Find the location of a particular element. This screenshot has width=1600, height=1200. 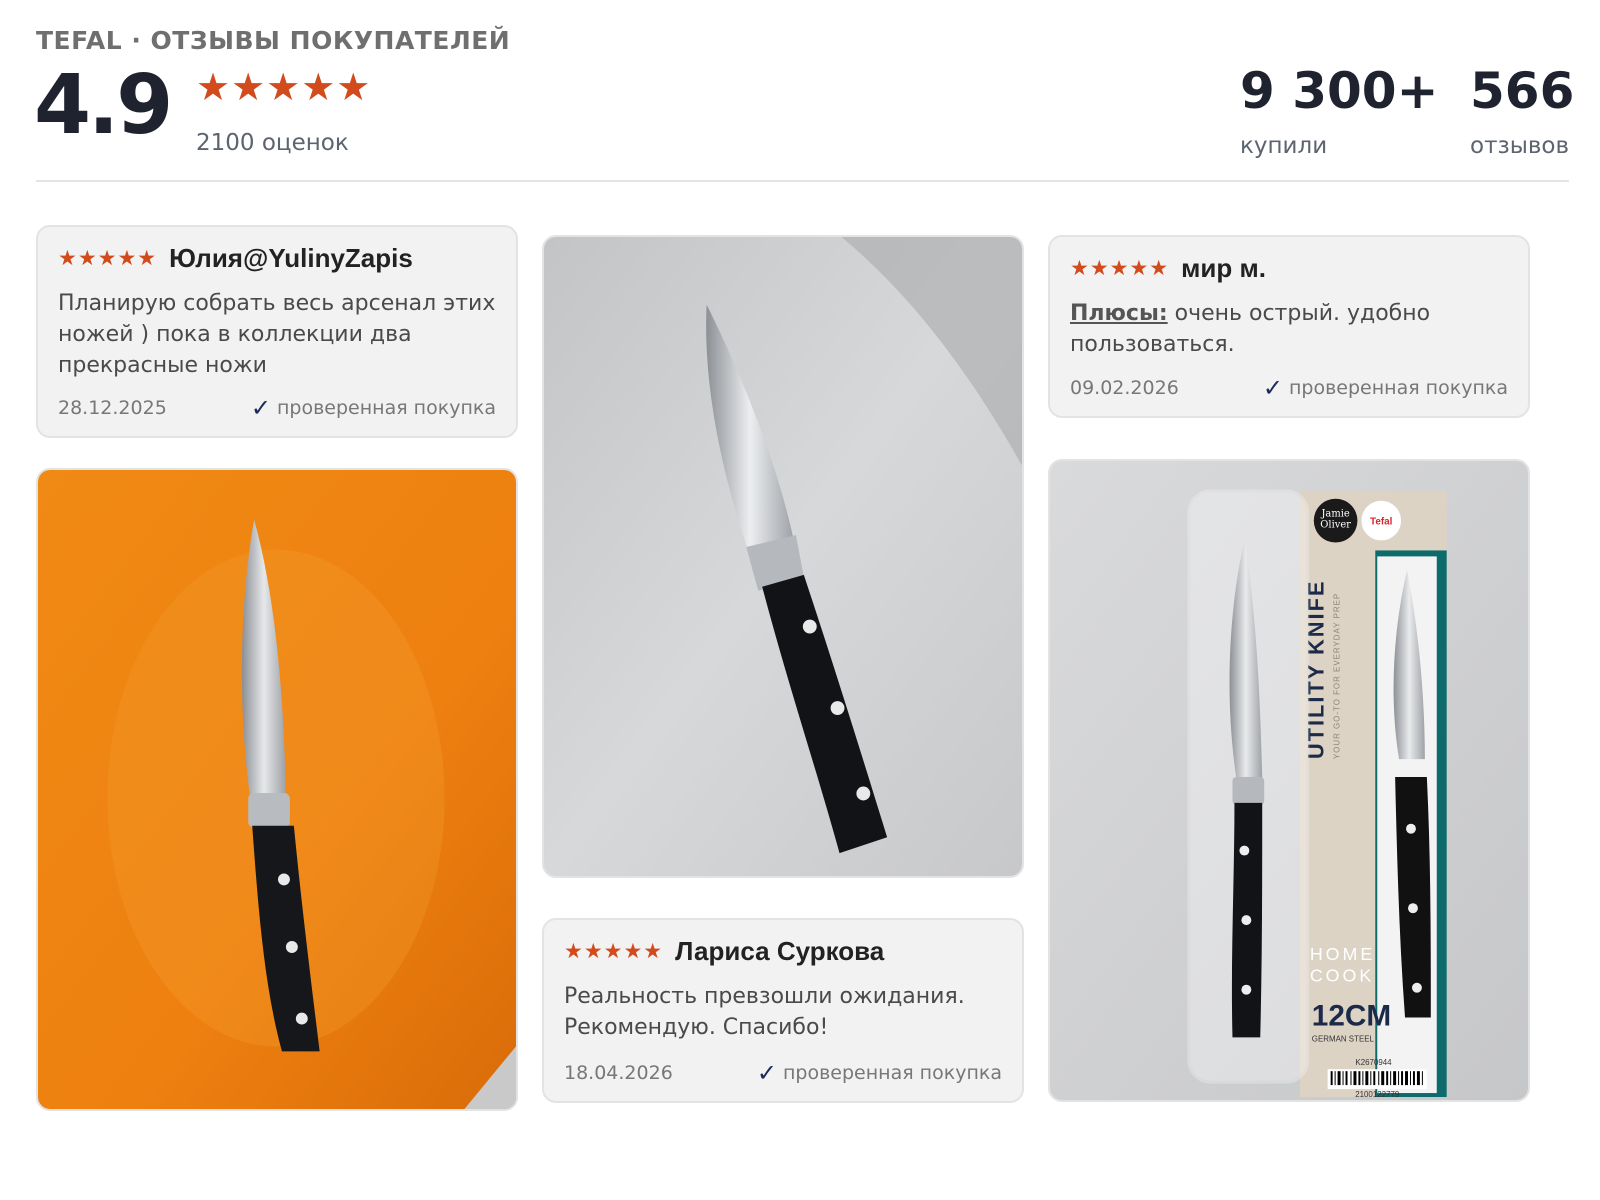

bought-label: купили is located at coordinates (1284, 146).